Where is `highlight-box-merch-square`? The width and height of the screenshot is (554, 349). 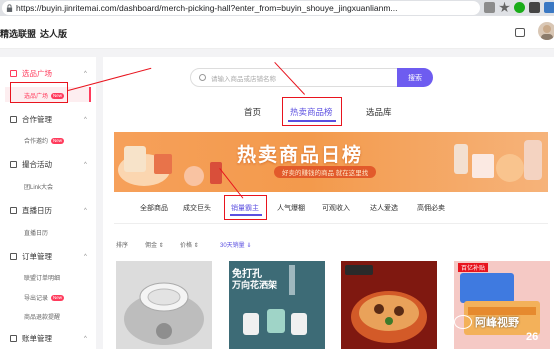
highlight-box-merch-square is located at coordinates (39, 92).